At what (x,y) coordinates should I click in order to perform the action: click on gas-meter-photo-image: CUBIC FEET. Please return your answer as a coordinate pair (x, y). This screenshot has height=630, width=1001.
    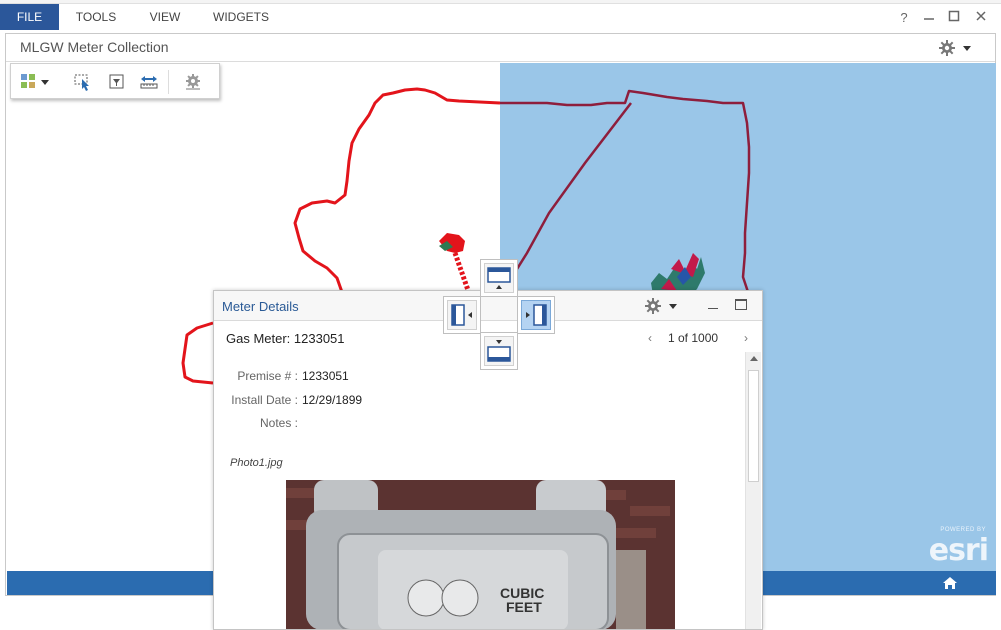
    Looking at the image, I should click on (480, 554).